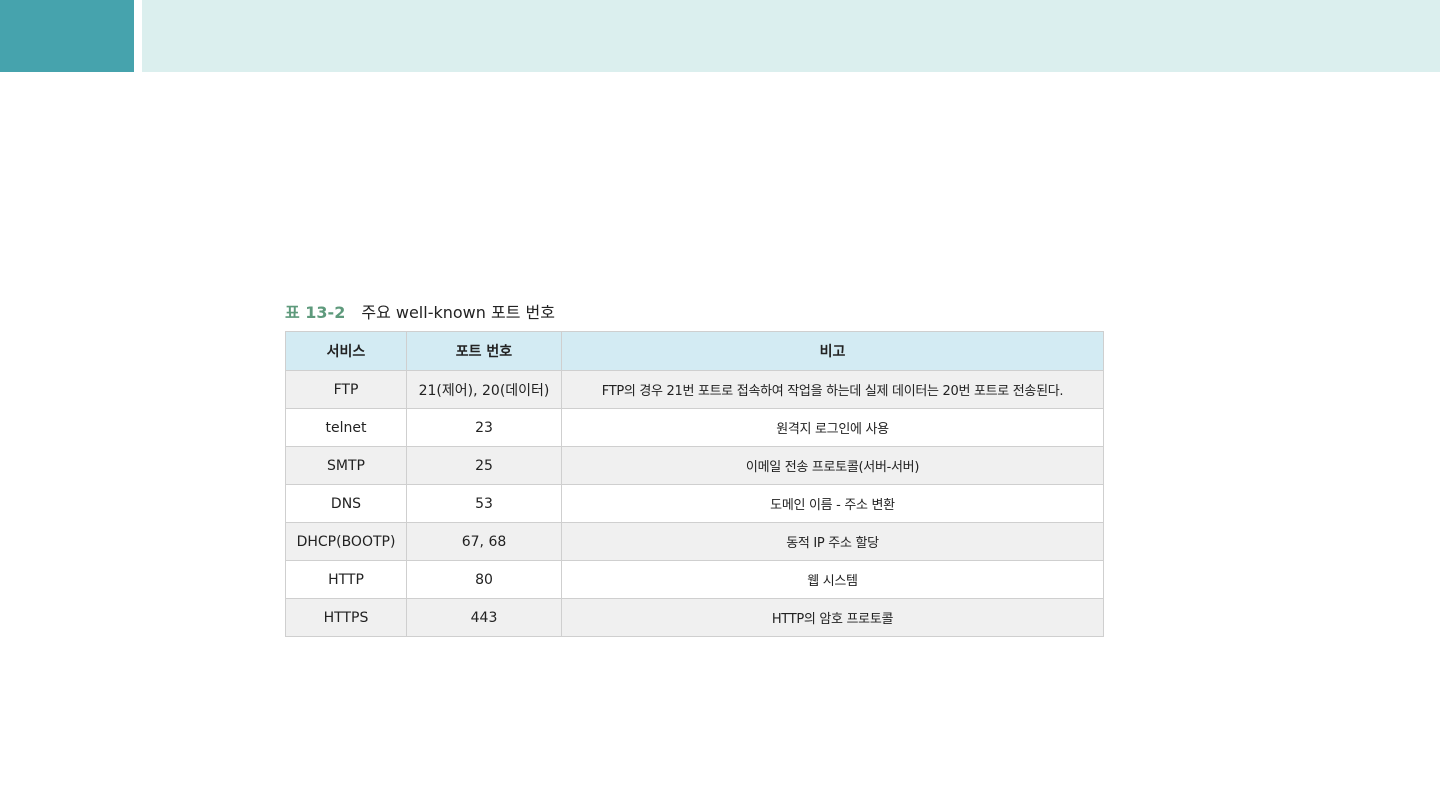 The width and height of the screenshot is (1440, 810). Describe the element at coordinates (315, 312) in the screenshot. I see `table-number-label: 표 13-2` at that location.